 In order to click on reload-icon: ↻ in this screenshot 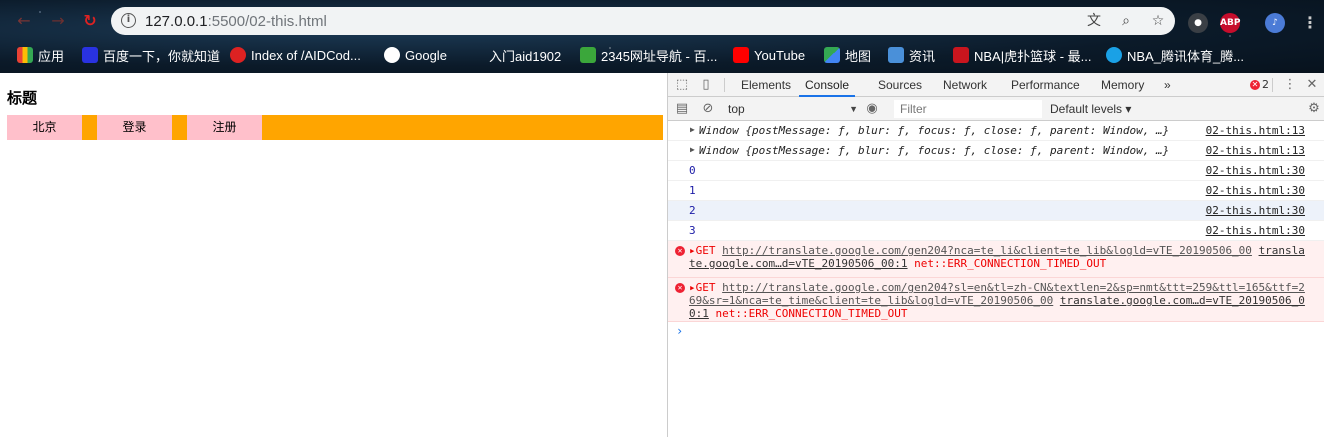, I will do `click(90, 21)`.